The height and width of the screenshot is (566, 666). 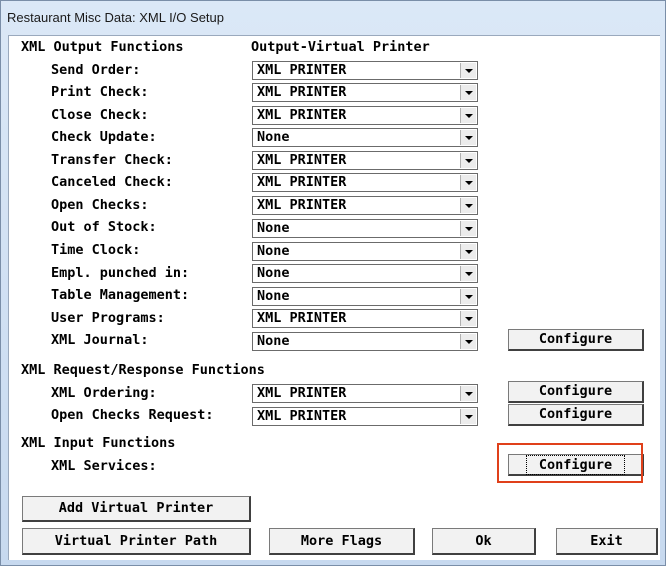 What do you see at coordinates (607, 541) in the screenshot?
I see `exit-button: Exit` at bounding box center [607, 541].